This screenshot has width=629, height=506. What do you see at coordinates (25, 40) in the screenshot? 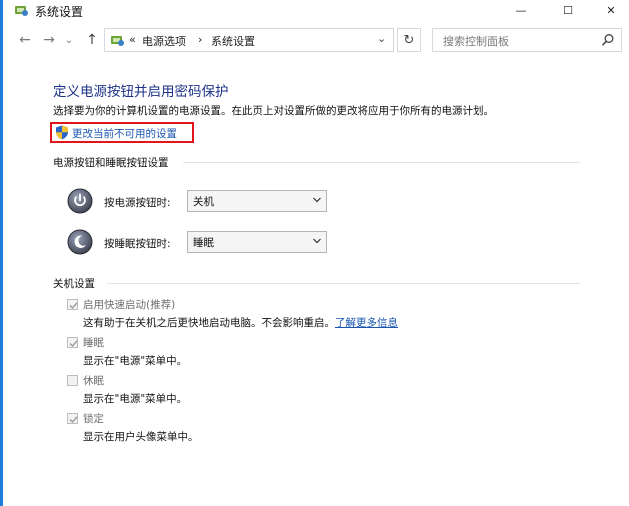
I see `back-button: ←` at bounding box center [25, 40].